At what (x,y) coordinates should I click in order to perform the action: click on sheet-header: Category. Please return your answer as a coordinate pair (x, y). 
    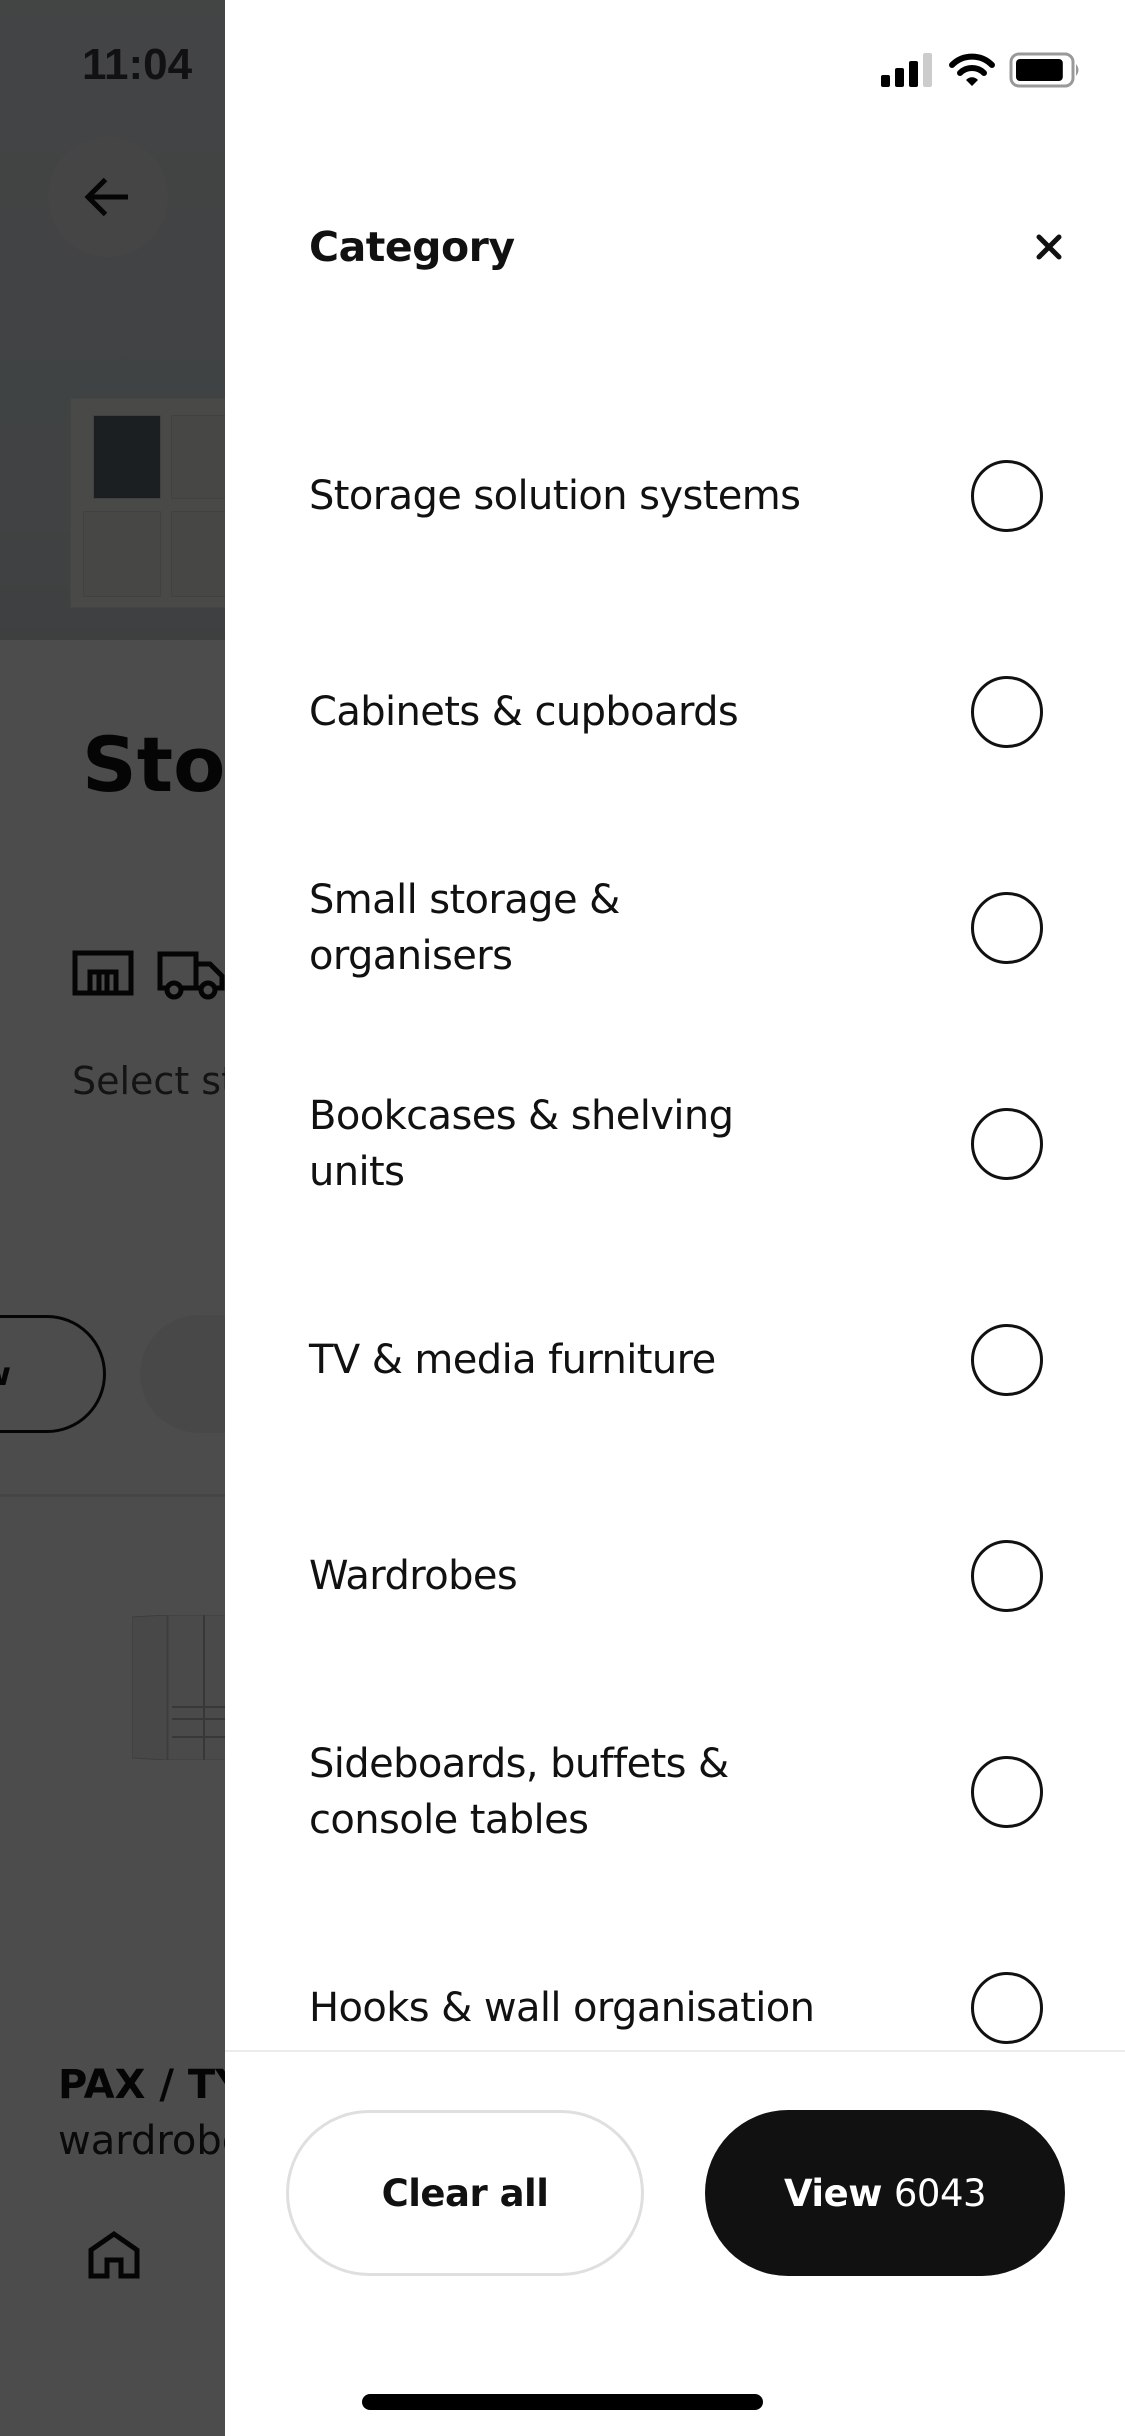
    Looking at the image, I should click on (689, 247).